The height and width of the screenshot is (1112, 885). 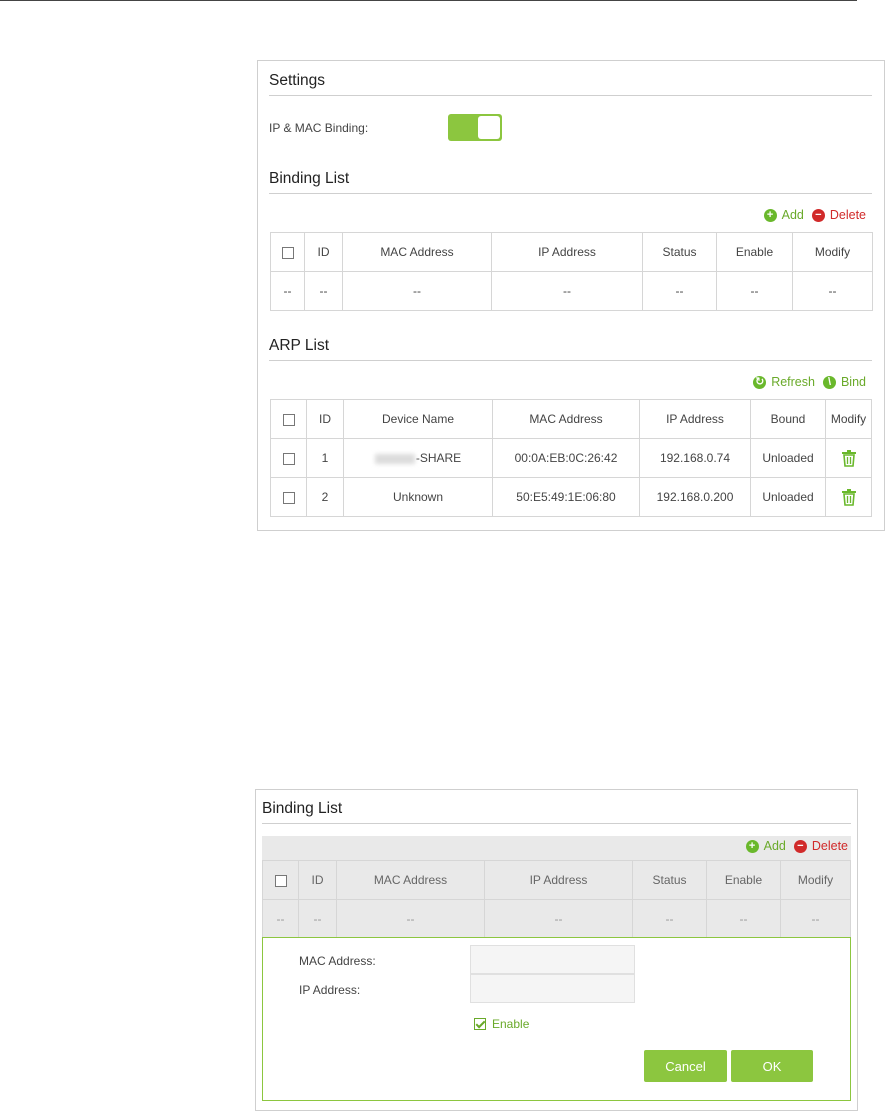 What do you see at coordinates (695, 458) in the screenshot?
I see `cell-ip: 192.168.0.74` at bounding box center [695, 458].